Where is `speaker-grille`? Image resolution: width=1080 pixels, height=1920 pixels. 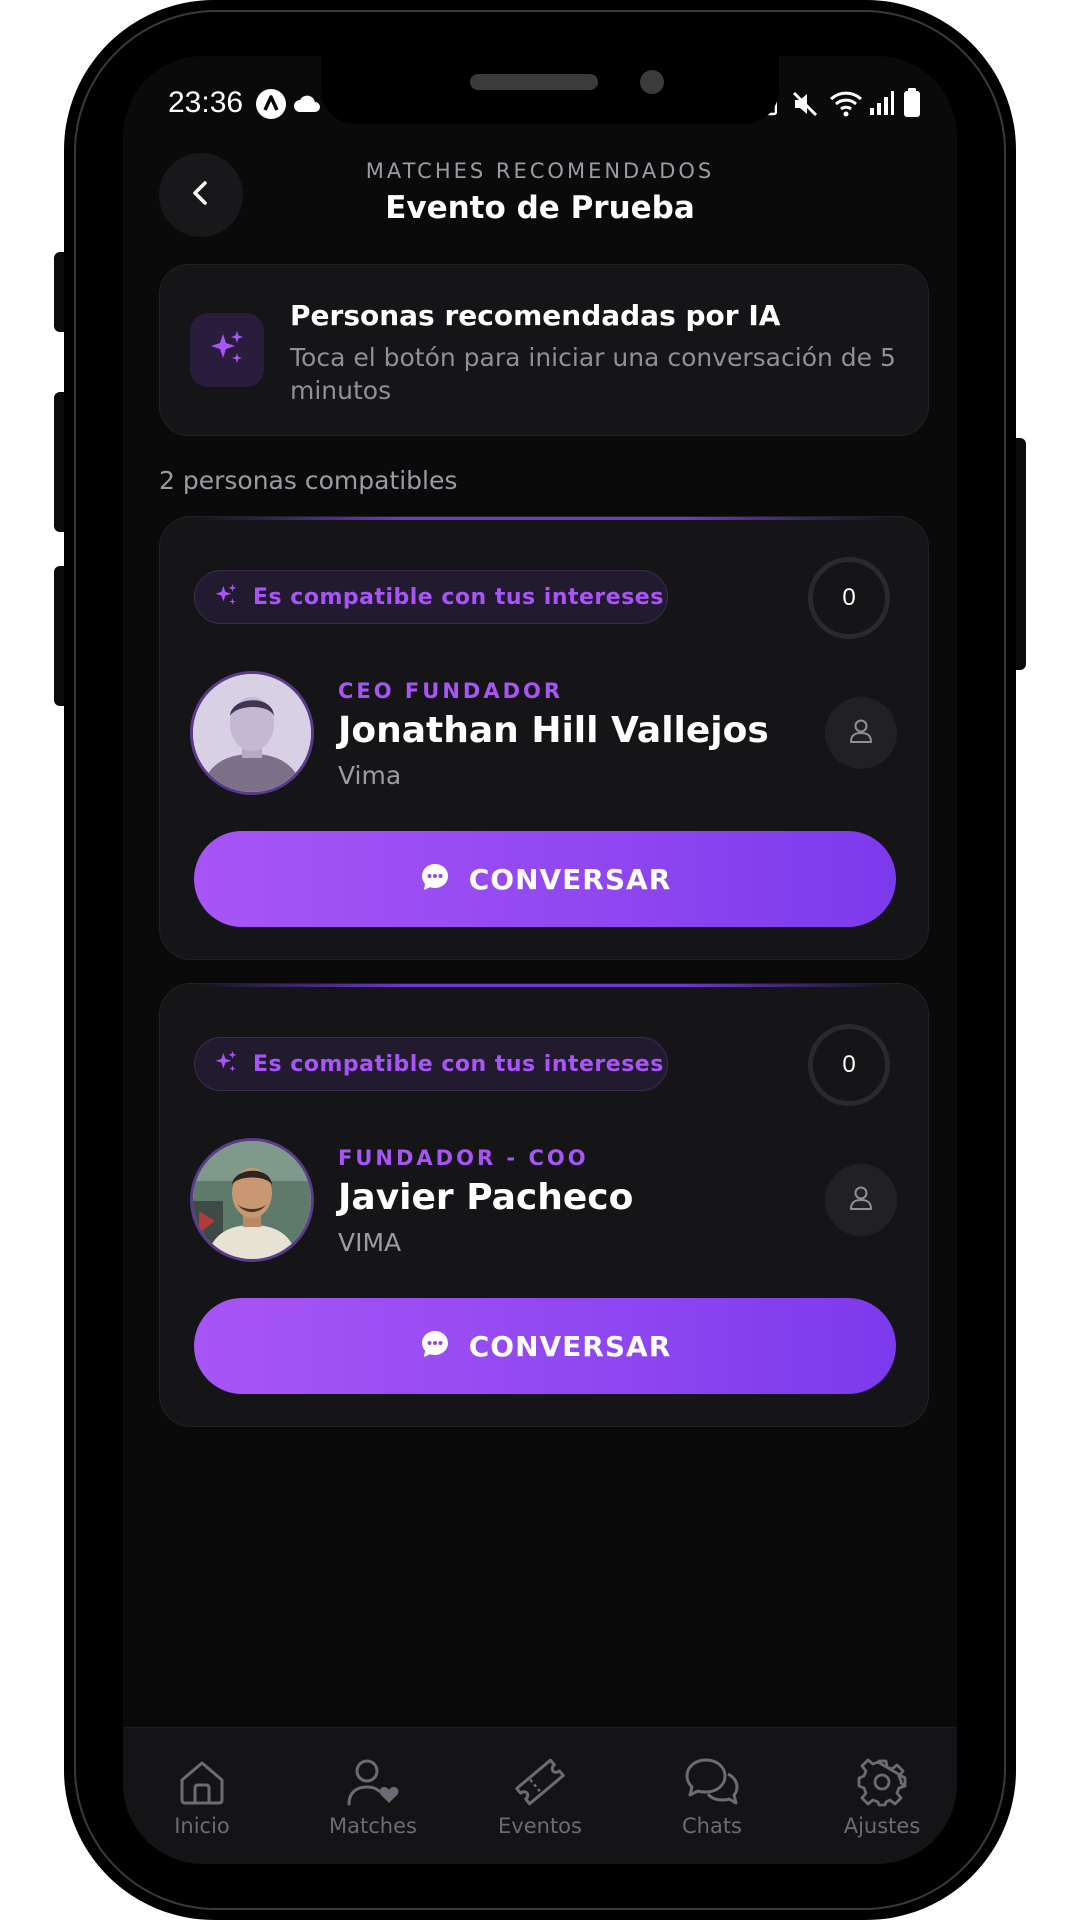 speaker-grille is located at coordinates (534, 82).